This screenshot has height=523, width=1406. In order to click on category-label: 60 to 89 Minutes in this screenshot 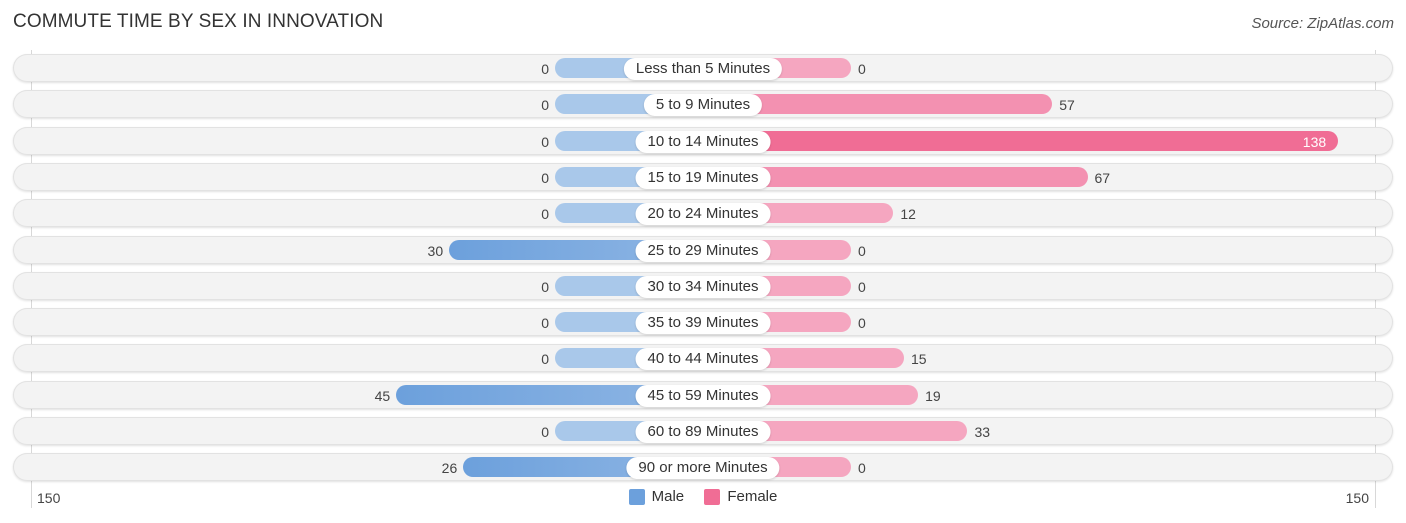, I will do `click(703, 432)`.